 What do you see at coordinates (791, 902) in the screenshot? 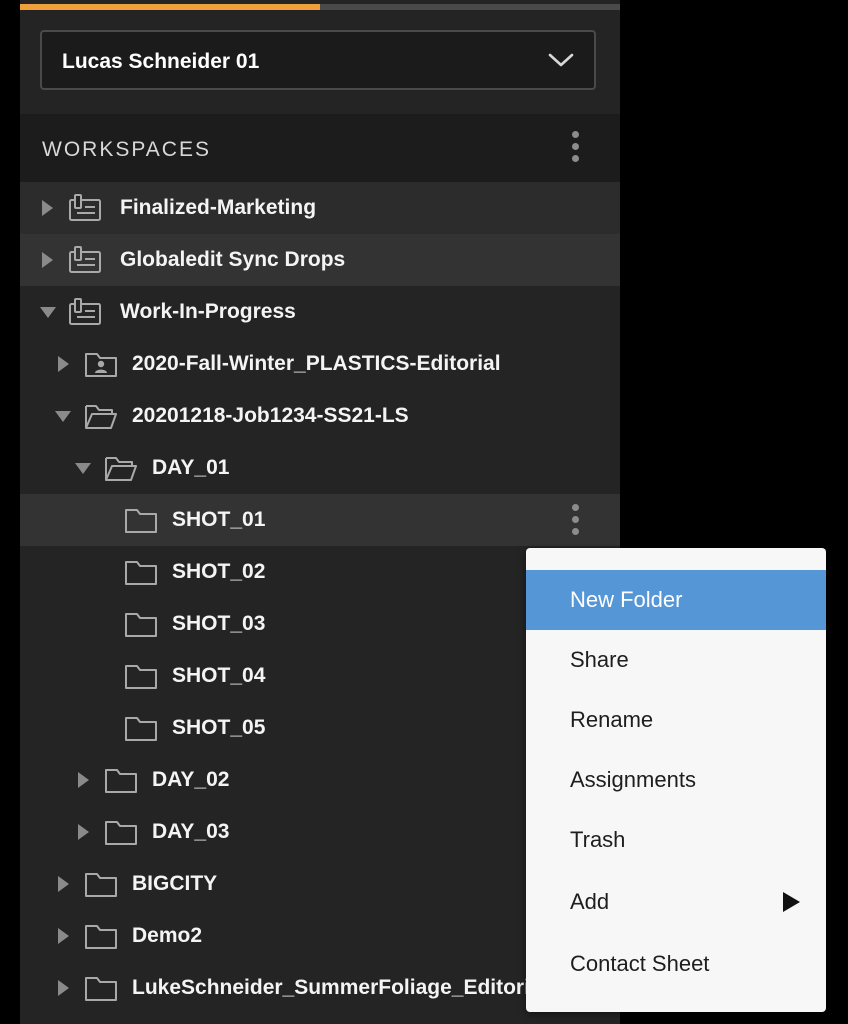
I see `submenu-arrow-icon` at bounding box center [791, 902].